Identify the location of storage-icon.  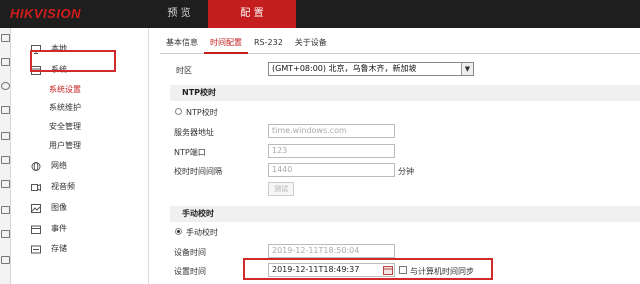
(36, 249).